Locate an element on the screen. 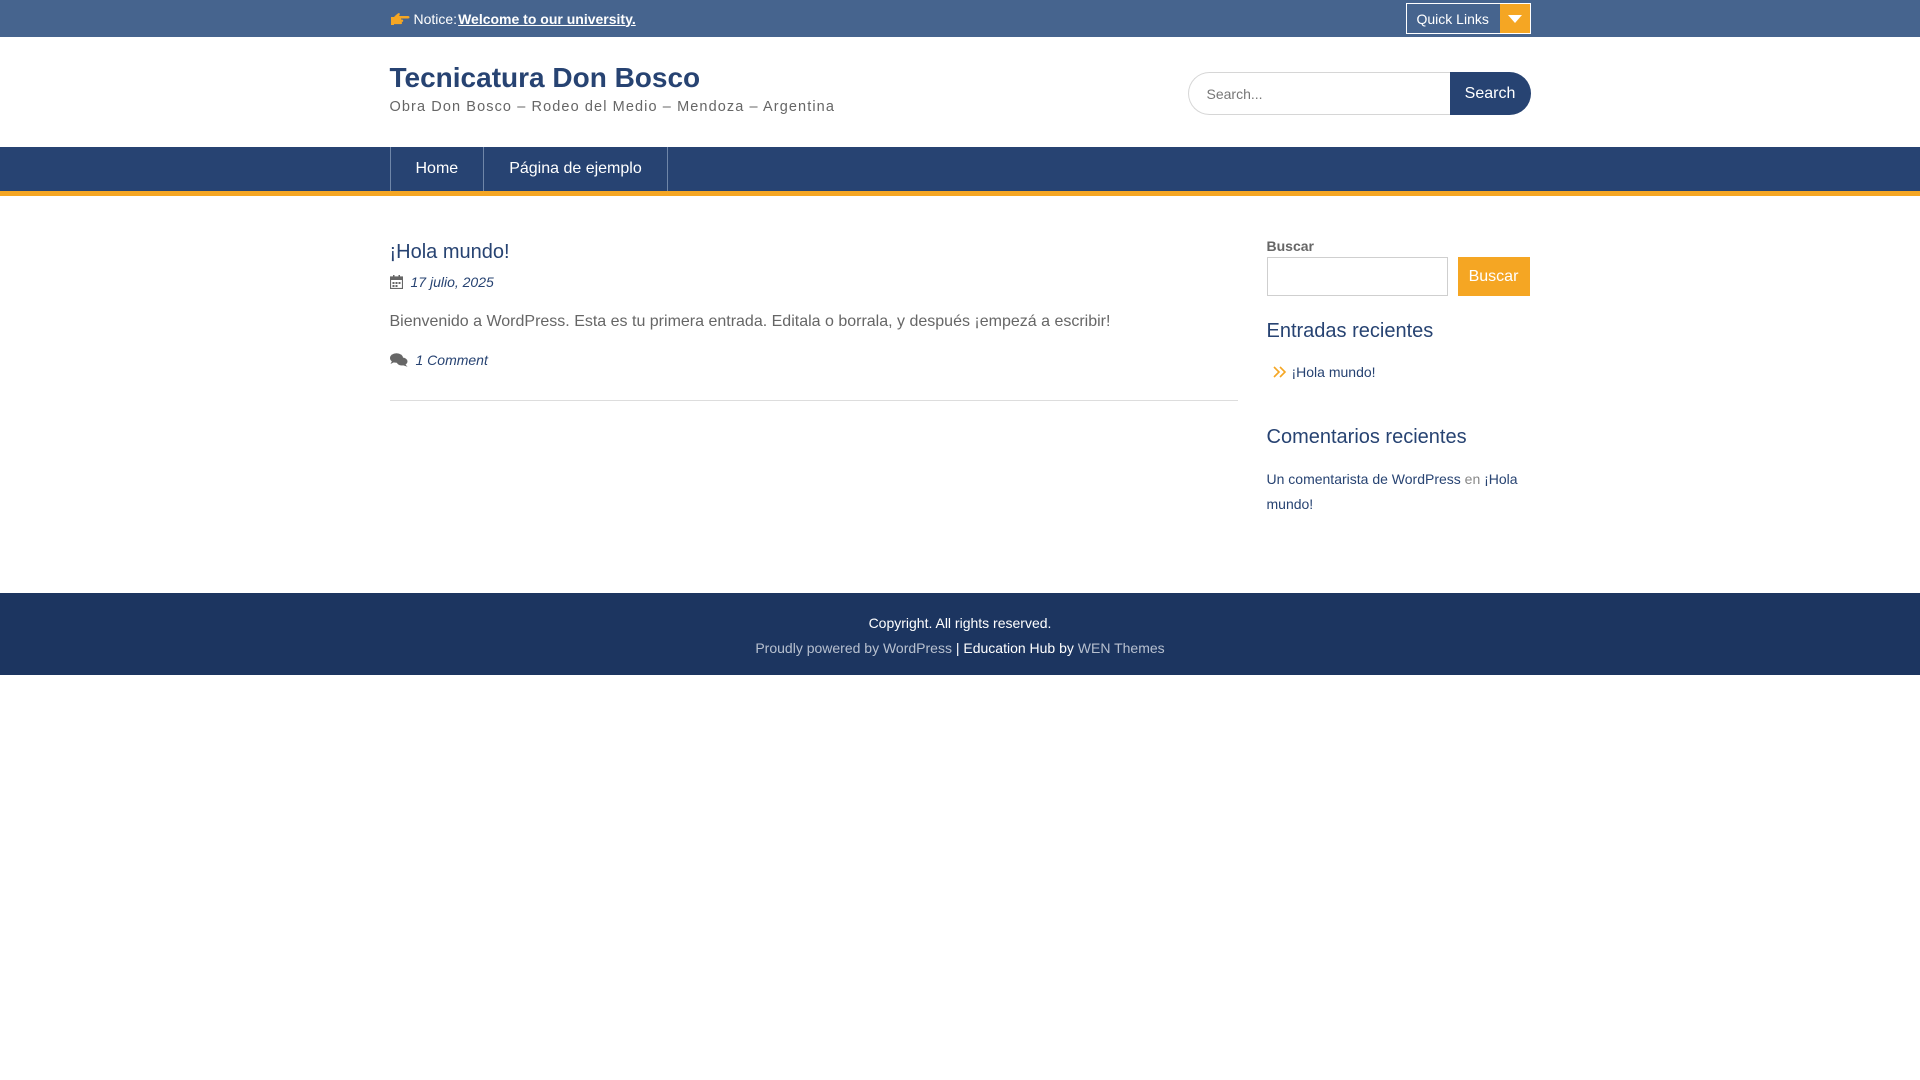 This screenshot has width=1920, height=1080. caret-down-icon is located at coordinates (1514, 18).